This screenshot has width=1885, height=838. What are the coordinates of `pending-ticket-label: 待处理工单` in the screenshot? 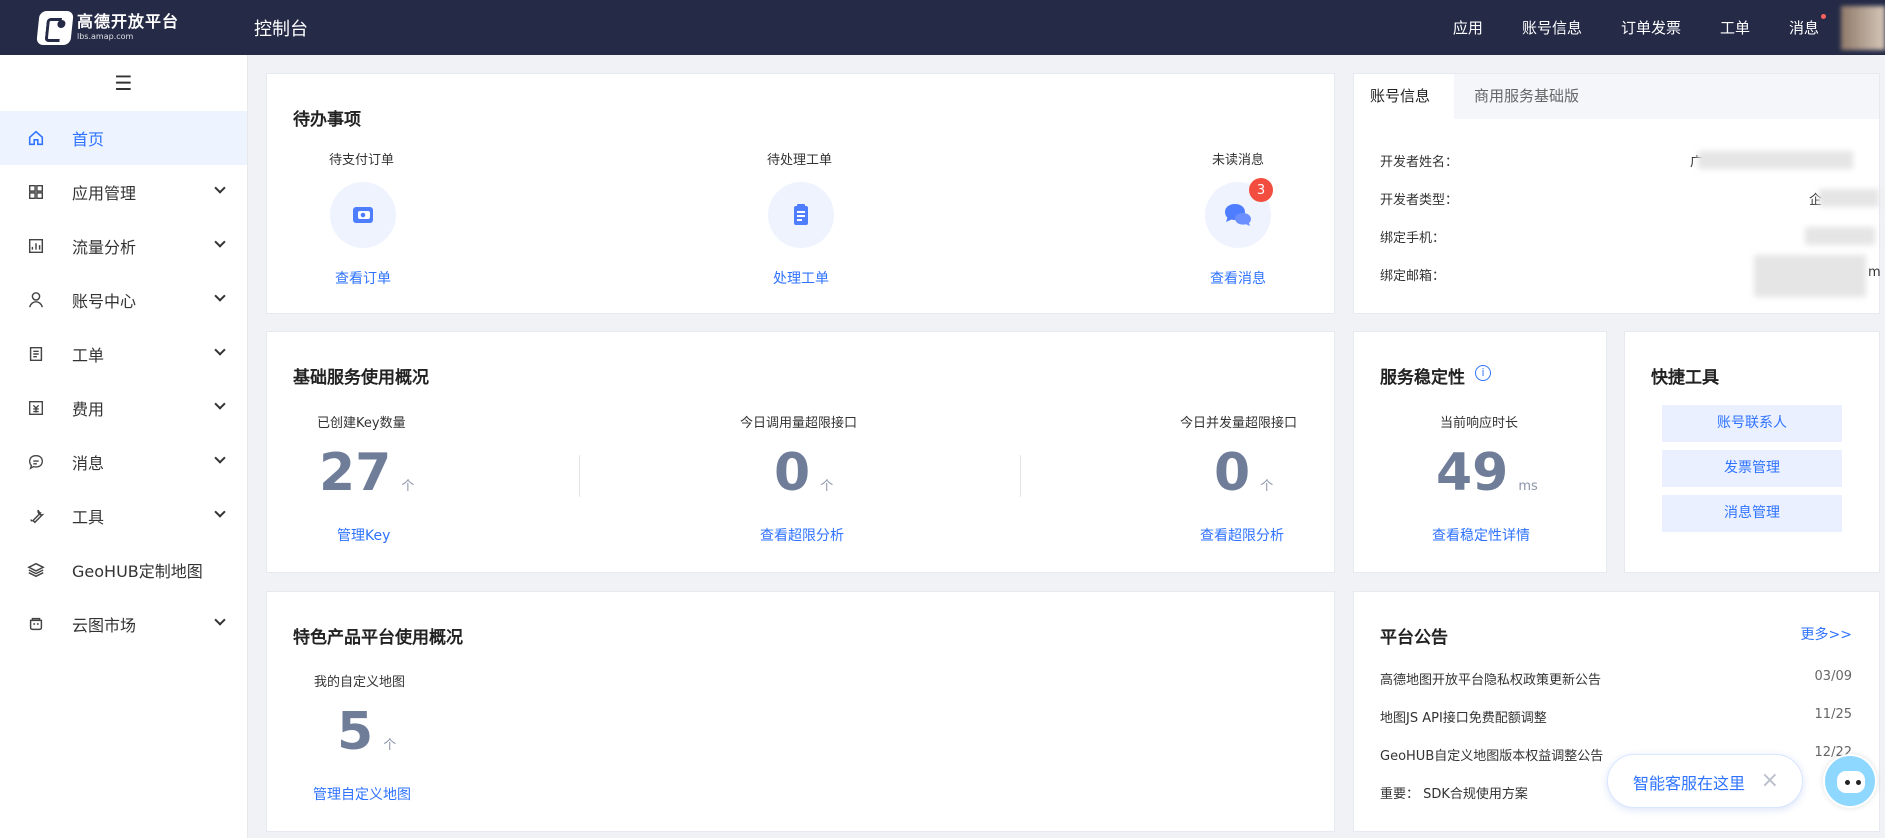 It's located at (800, 160).